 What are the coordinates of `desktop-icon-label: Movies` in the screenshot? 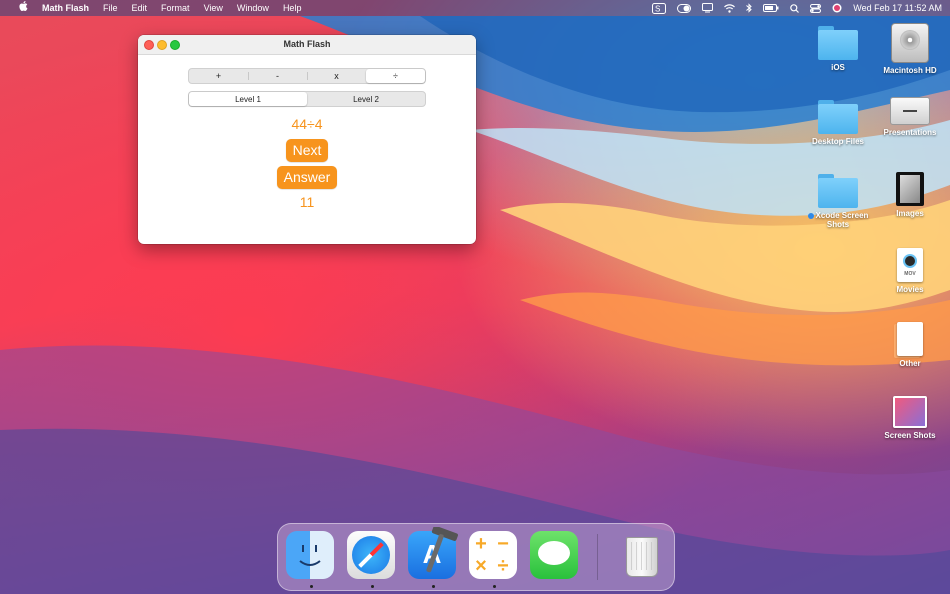 It's located at (910, 289).